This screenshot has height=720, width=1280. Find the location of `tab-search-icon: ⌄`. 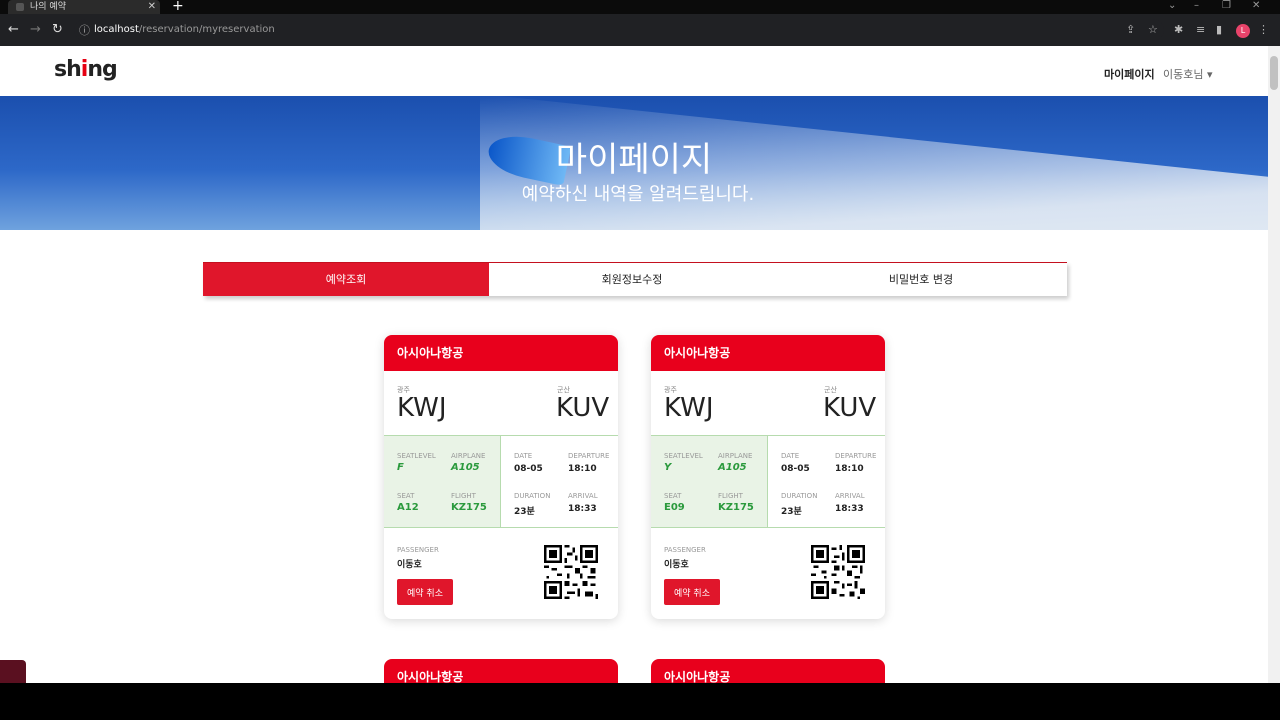

tab-search-icon: ⌄ is located at coordinates (1172, 5).